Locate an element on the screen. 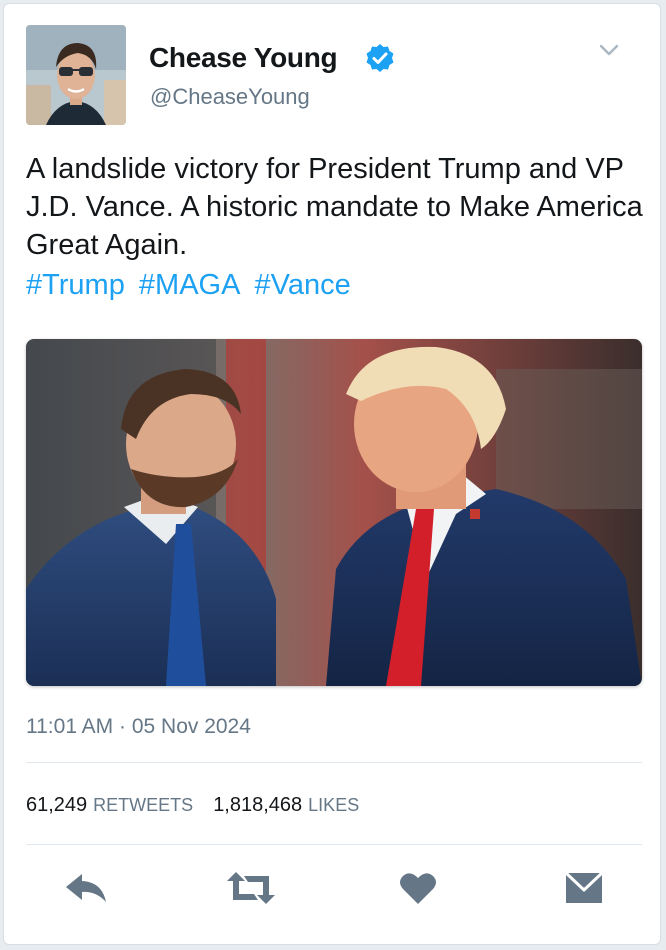  hashtag-link: #Vance is located at coordinates (303, 285).